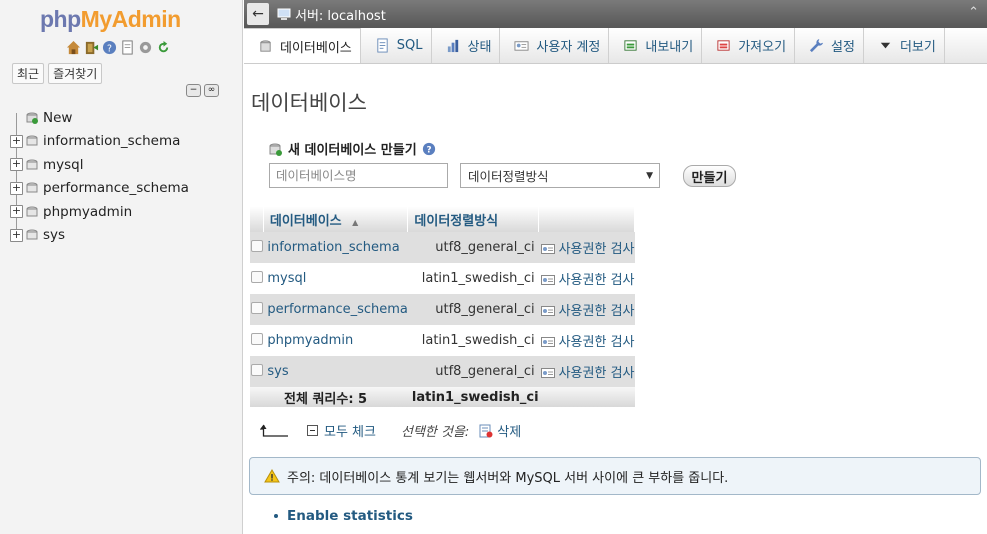  I want to click on delete-icon, so click(486, 430).